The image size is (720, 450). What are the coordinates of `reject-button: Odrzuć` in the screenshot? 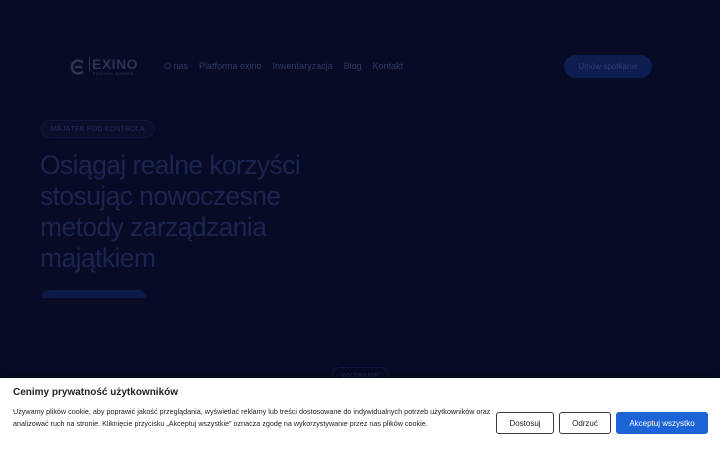 It's located at (585, 423).